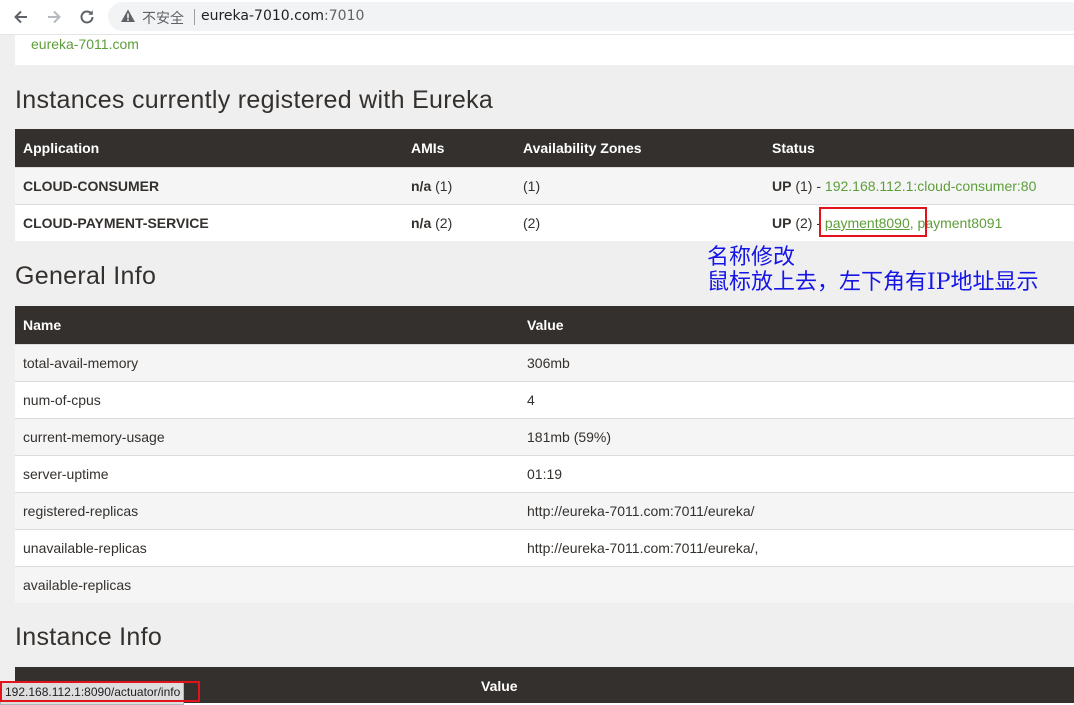  What do you see at coordinates (444, 186) in the screenshot?
I see `amis-count: (1)` at bounding box center [444, 186].